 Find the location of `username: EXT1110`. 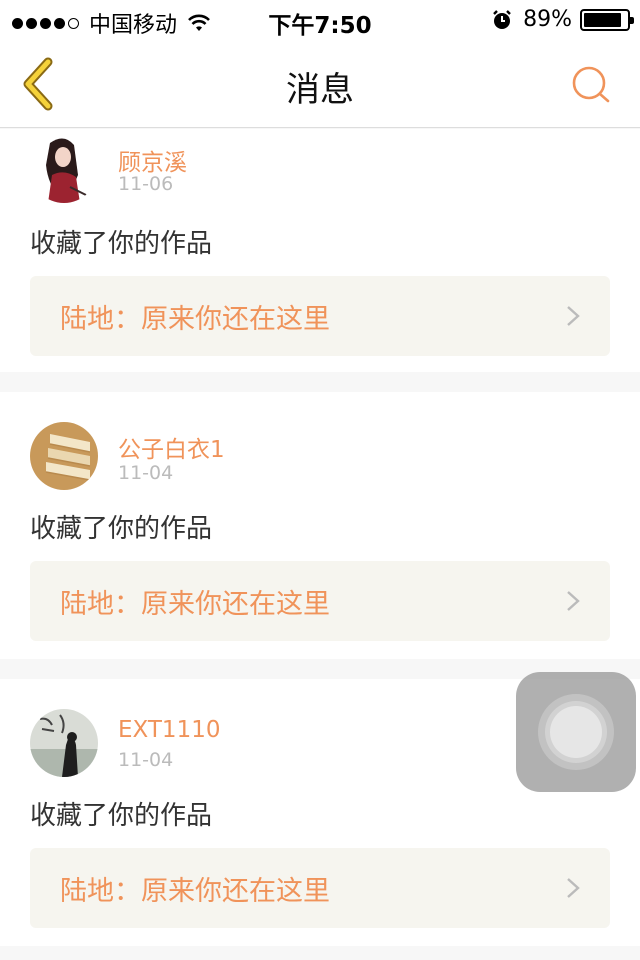

username: EXT1110 is located at coordinates (169, 730).